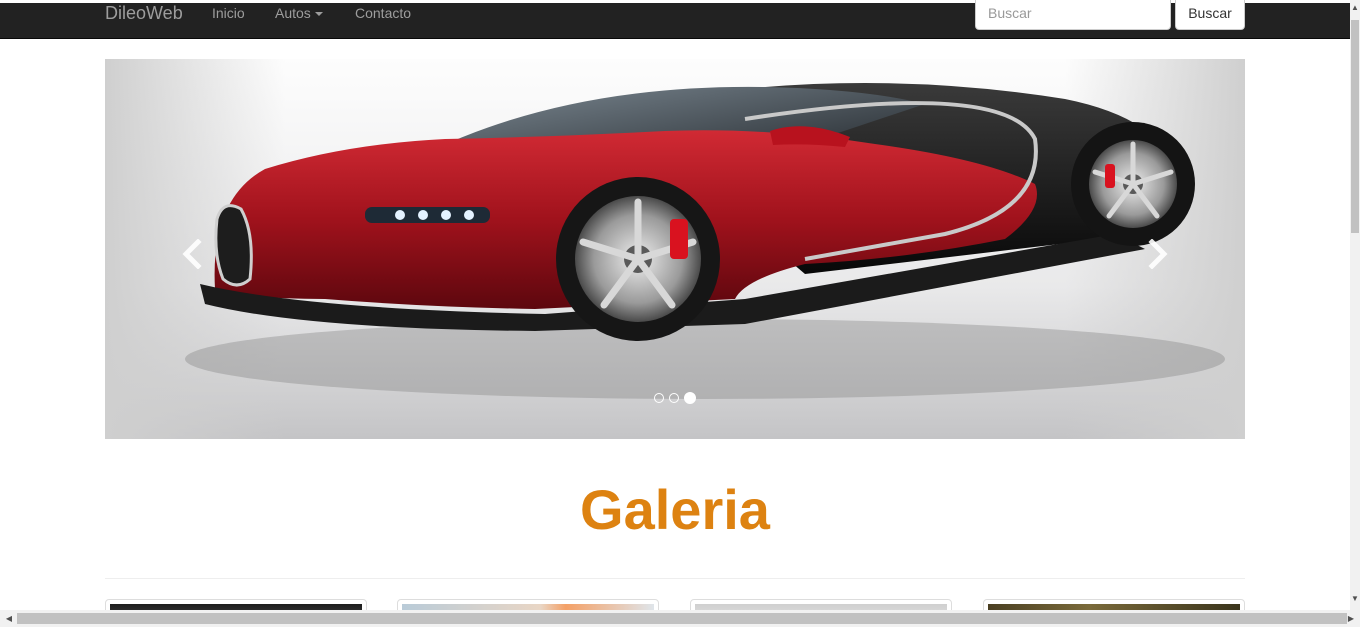 The image size is (1360, 627). Describe the element at coordinates (318, 14) in the screenshot. I see `caret-down-icon` at that location.